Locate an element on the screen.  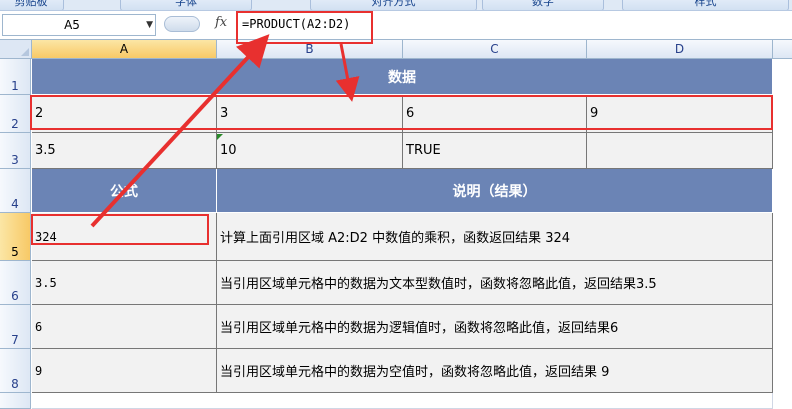
arrow-formula-to-data is located at coordinates (347, 72).